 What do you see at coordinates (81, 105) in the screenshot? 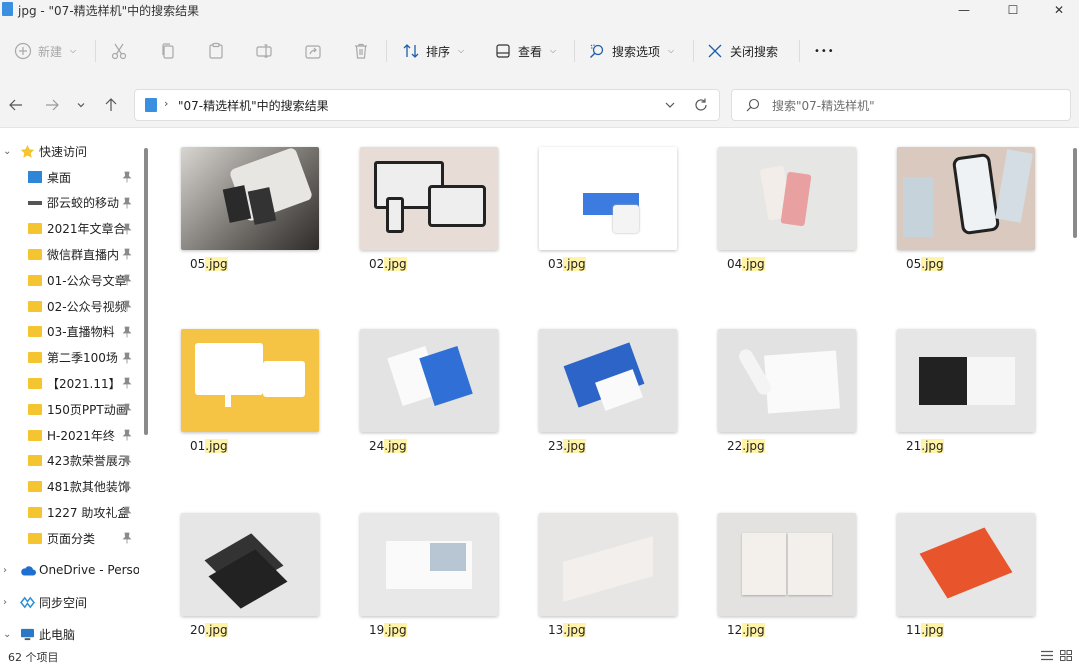
I see `recent-locations-button` at bounding box center [81, 105].